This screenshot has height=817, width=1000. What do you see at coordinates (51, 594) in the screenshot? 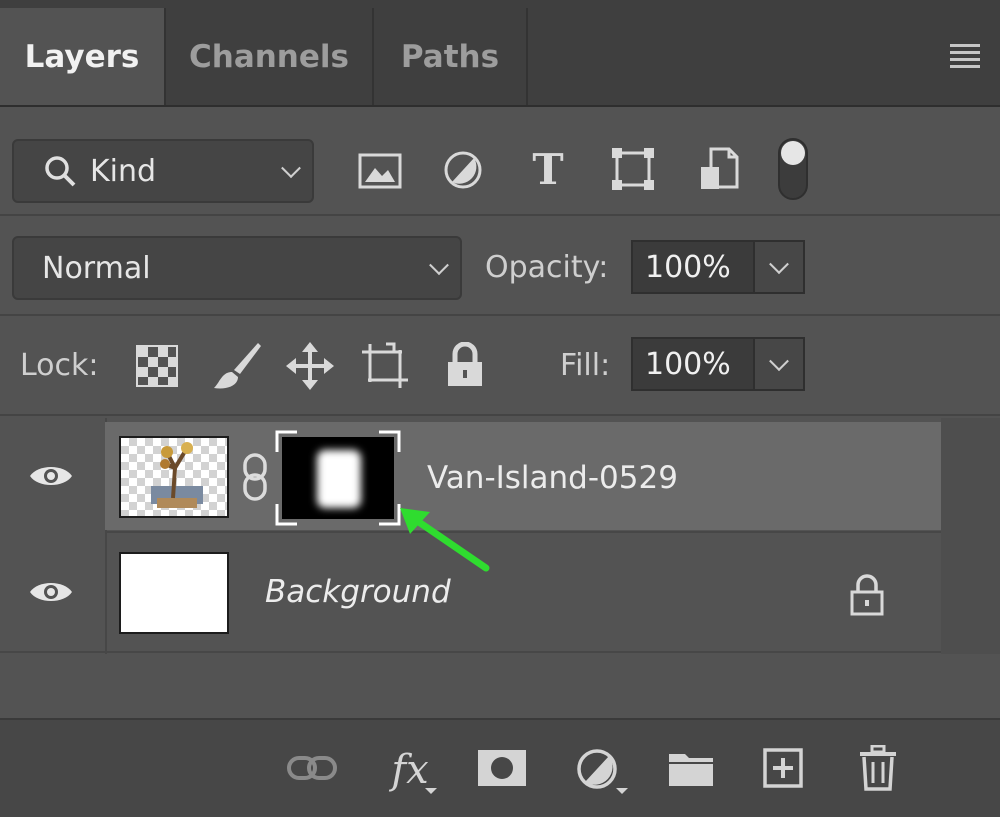
I see `background-visibility-eye-icon` at bounding box center [51, 594].